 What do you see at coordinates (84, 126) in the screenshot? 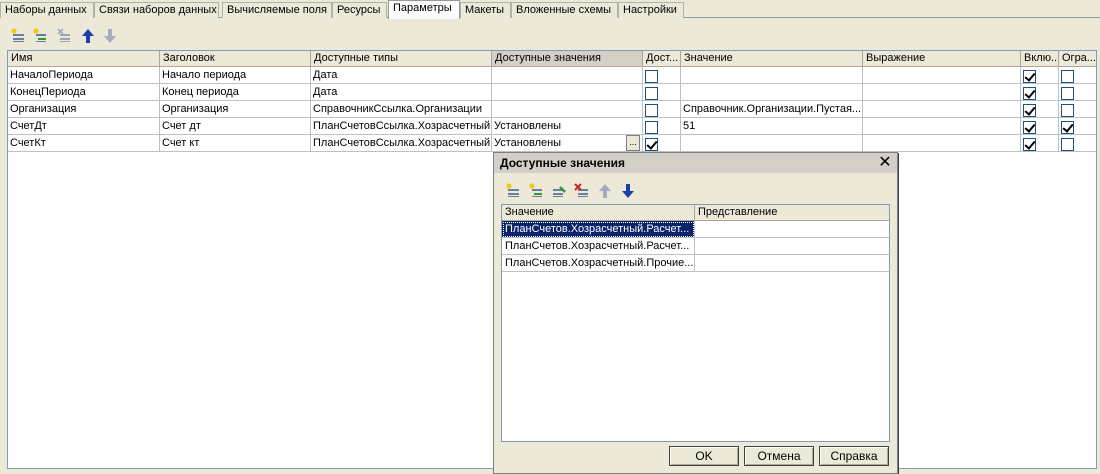
I see `cell-name: СчетДт` at bounding box center [84, 126].